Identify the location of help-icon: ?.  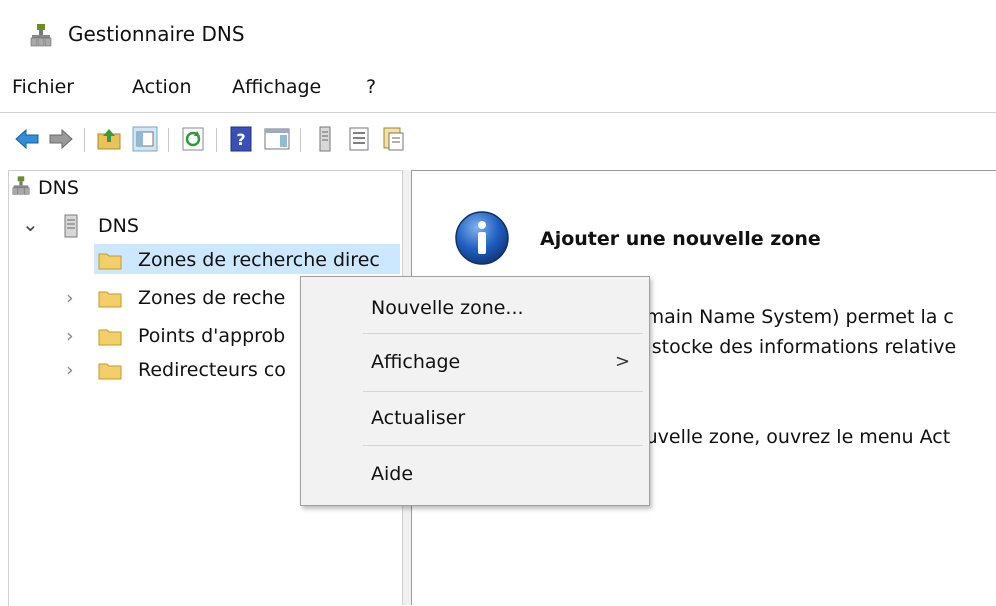
(241, 139).